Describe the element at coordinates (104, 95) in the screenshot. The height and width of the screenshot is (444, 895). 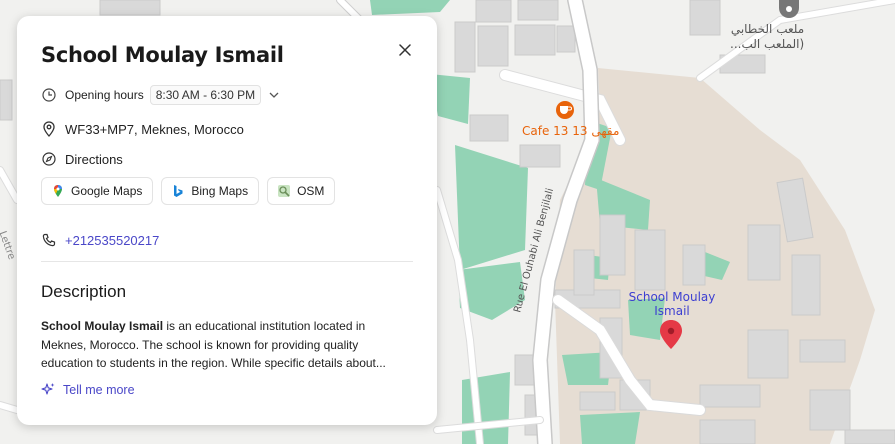
I see `opening-hours-label: Opening hours` at that location.